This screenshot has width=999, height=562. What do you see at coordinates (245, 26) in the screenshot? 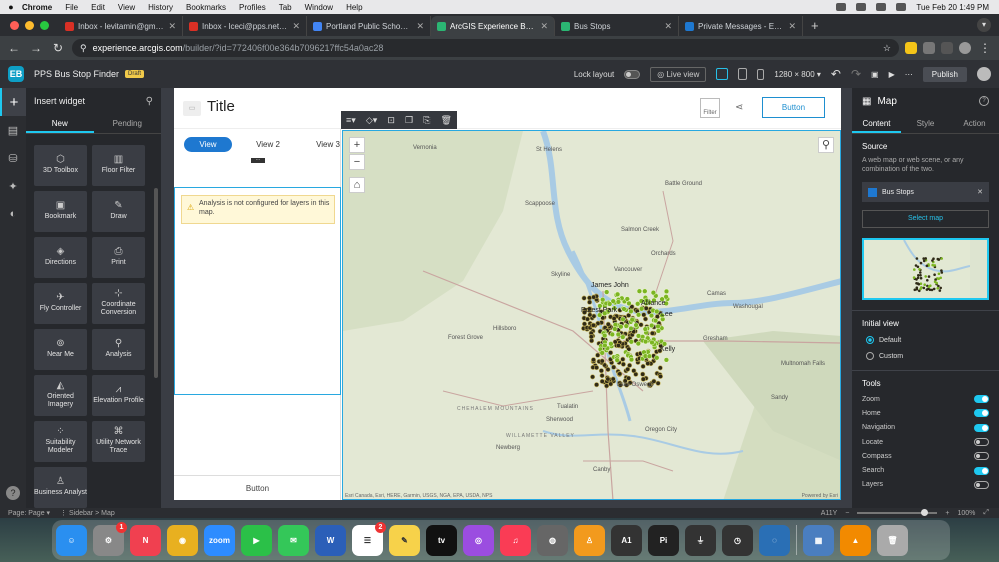
I see `browser-tab: Inbox - lceci@pps.net - Portl ✕` at bounding box center [245, 26].